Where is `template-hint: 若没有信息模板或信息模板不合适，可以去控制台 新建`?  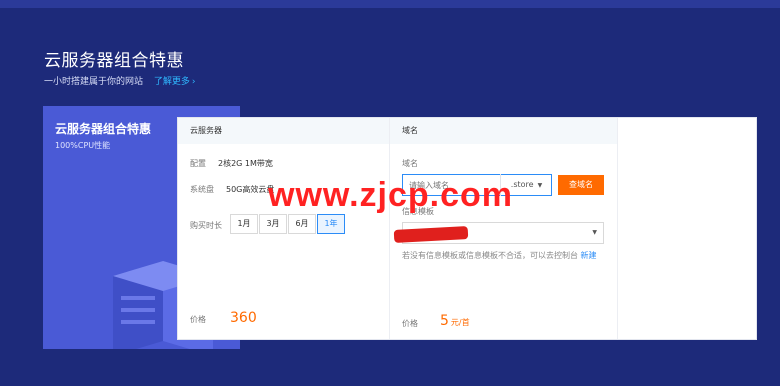 template-hint: 若没有信息模板或信息模板不合适，可以去控制台 新建 is located at coordinates (504, 256).